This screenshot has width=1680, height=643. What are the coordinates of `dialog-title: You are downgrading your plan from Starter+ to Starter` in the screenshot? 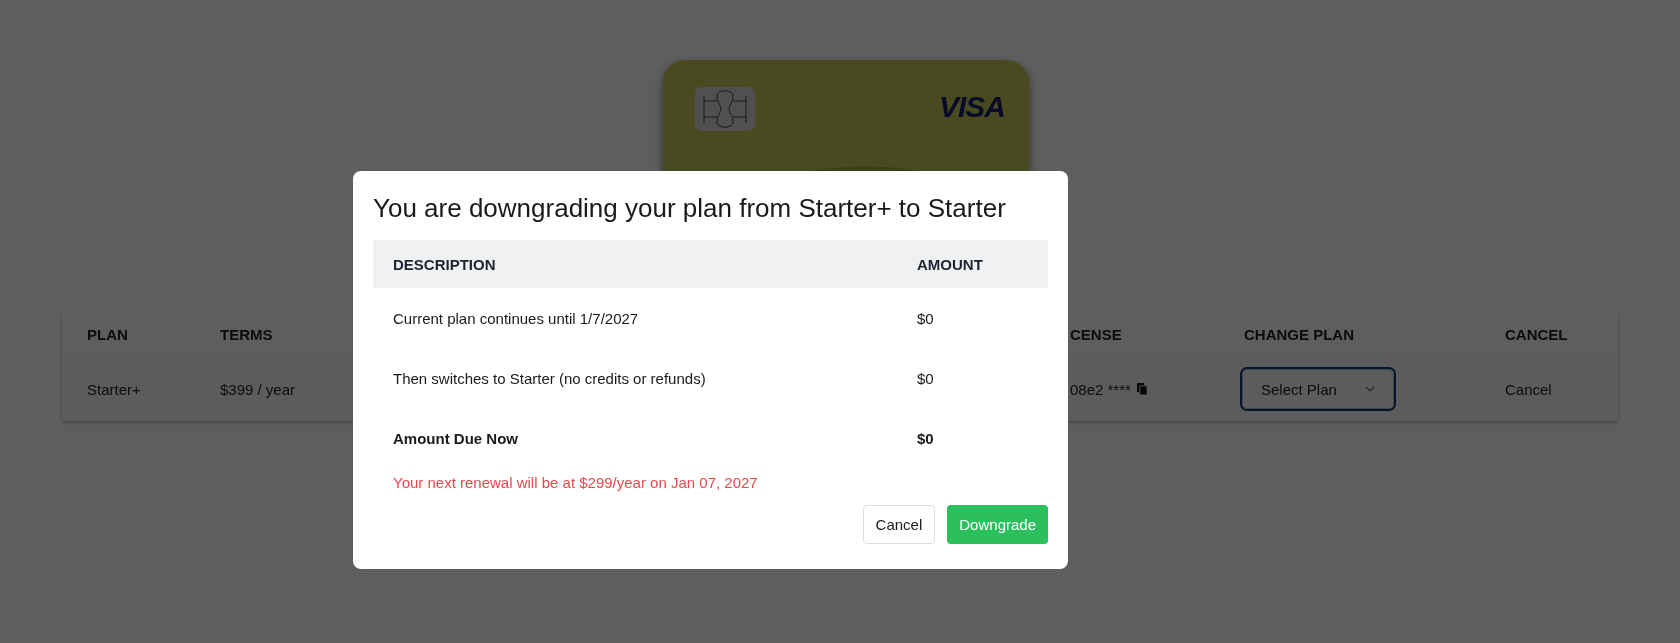 It's located at (690, 208).